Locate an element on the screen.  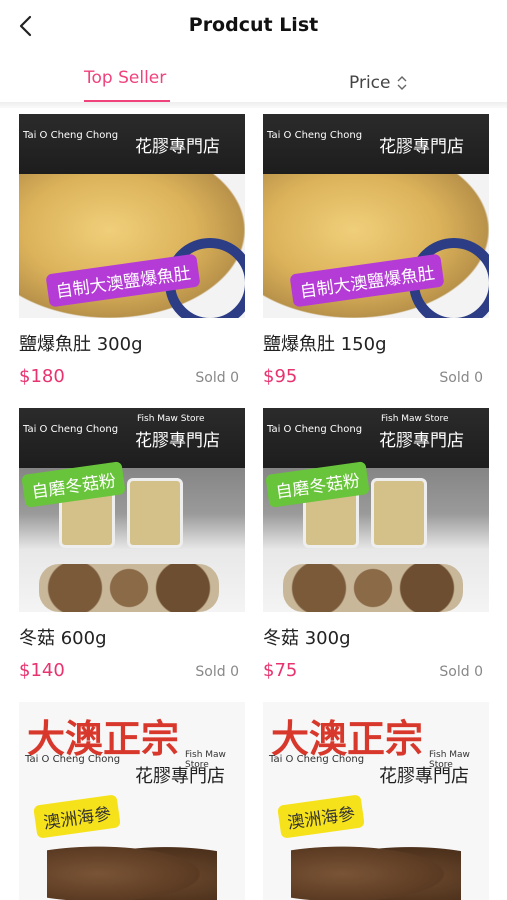
page-title: Prodcut List is located at coordinates (253, 25).